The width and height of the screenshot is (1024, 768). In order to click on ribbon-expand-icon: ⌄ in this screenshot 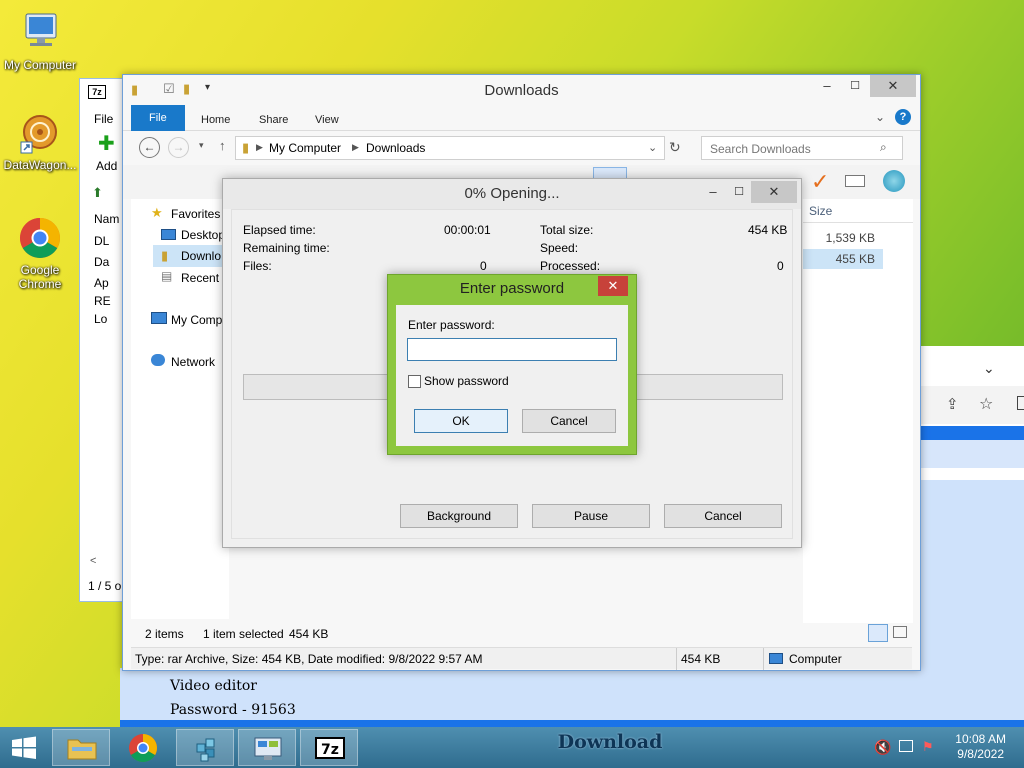, I will do `click(880, 117)`.